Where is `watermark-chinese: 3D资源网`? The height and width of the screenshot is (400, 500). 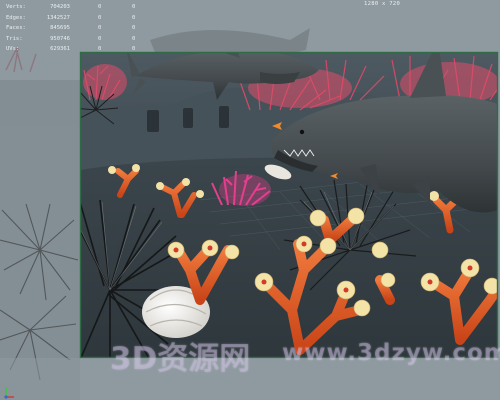 watermark-chinese: 3D资源网 is located at coordinates (180, 359).